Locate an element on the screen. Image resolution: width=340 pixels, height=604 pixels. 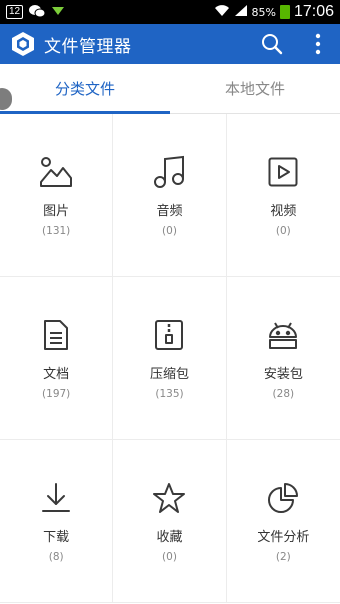
active-tab-indicator is located at coordinates (85, 112).